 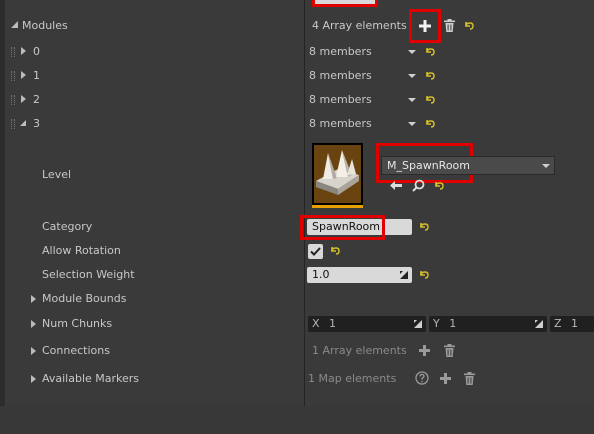 I want to click on num-chunks-label: Num Chunks, so click(x=77, y=323).